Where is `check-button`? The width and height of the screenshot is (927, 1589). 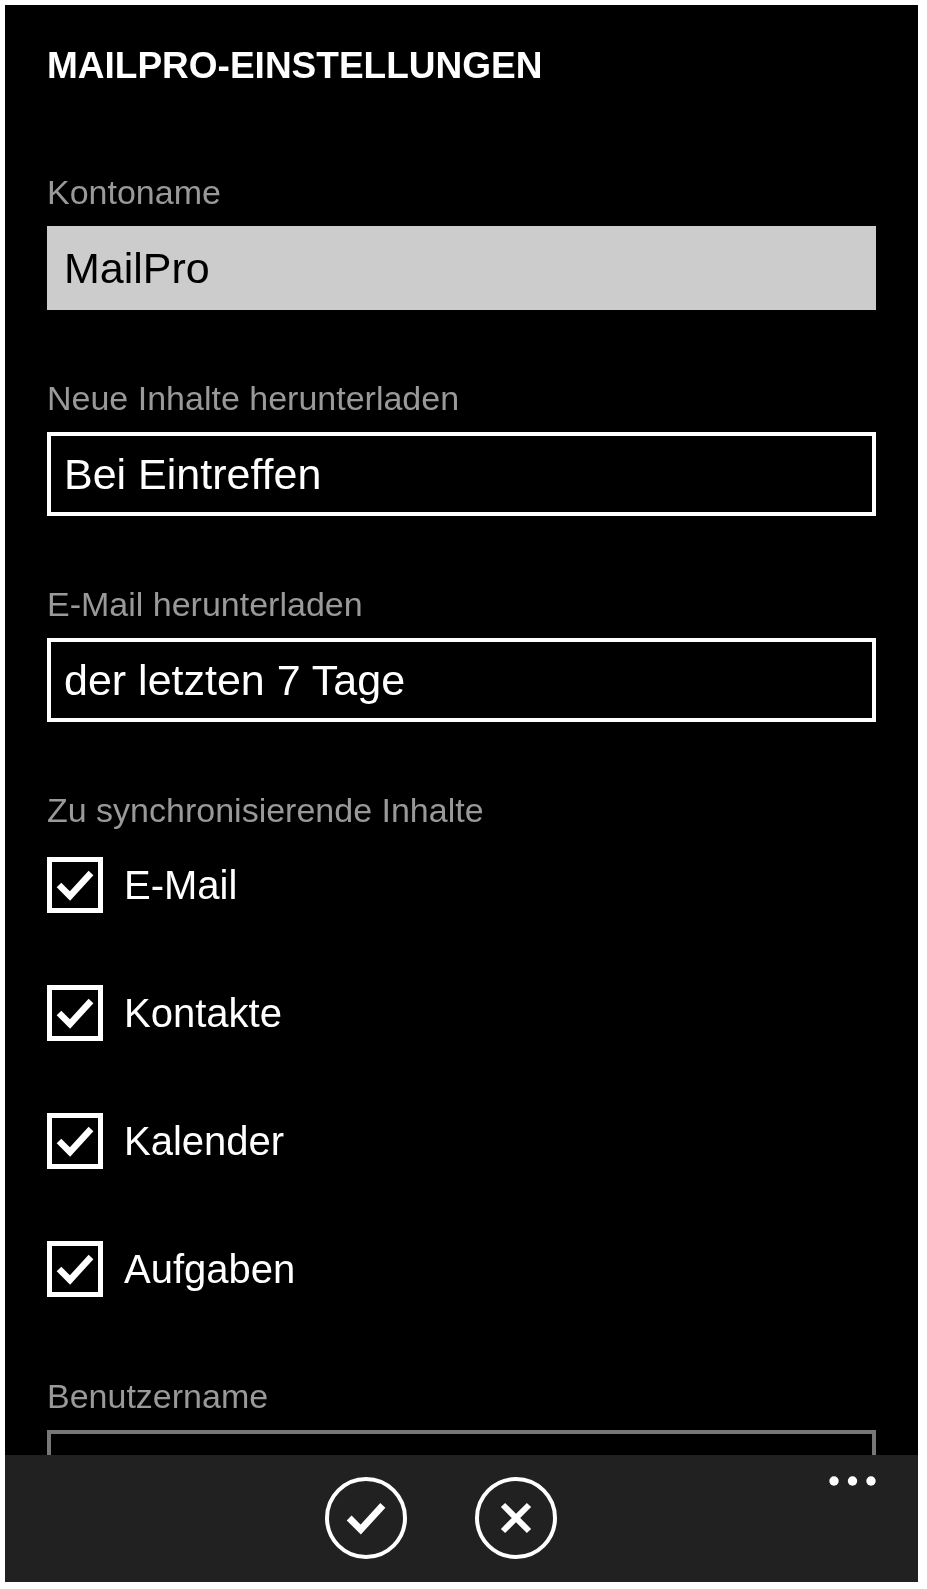
check-button is located at coordinates (365, 1518).